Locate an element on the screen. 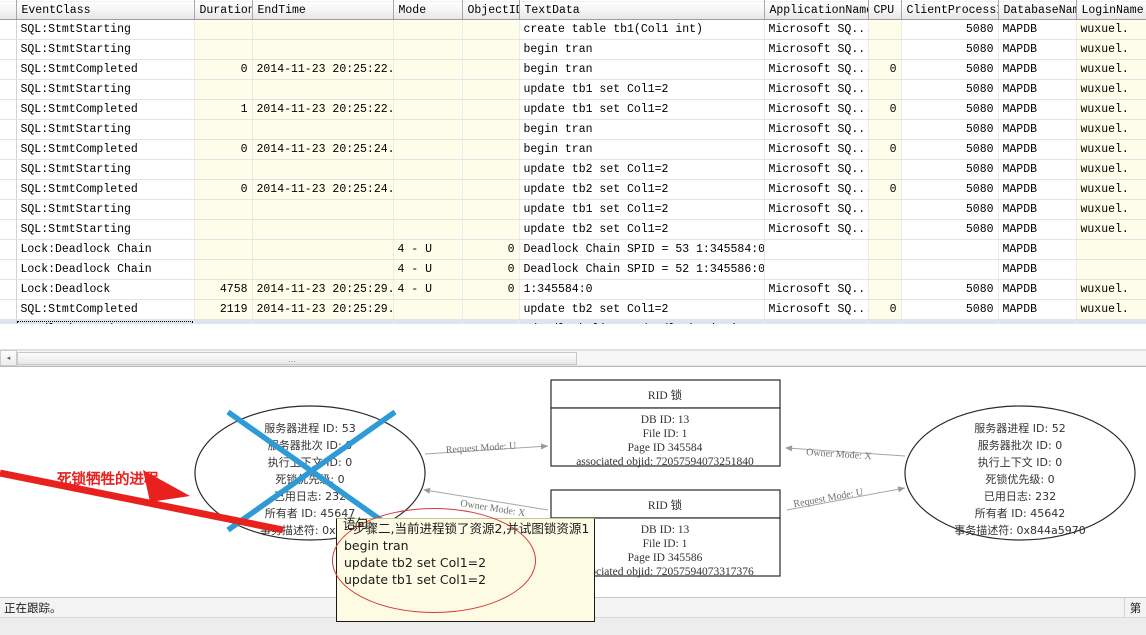 The height and width of the screenshot is (635, 1146). cell-duration: 2119 is located at coordinates (223, 309).